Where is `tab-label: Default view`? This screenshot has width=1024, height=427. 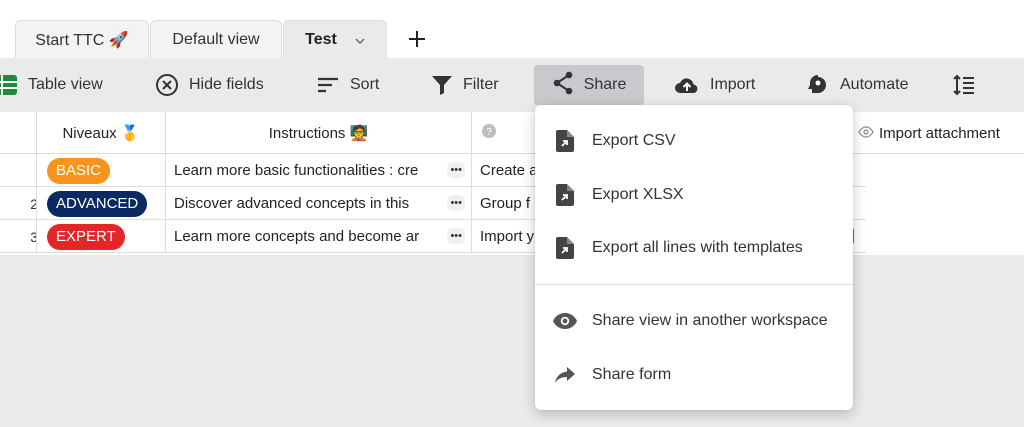 tab-label: Default view is located at coordinates (216, 39).